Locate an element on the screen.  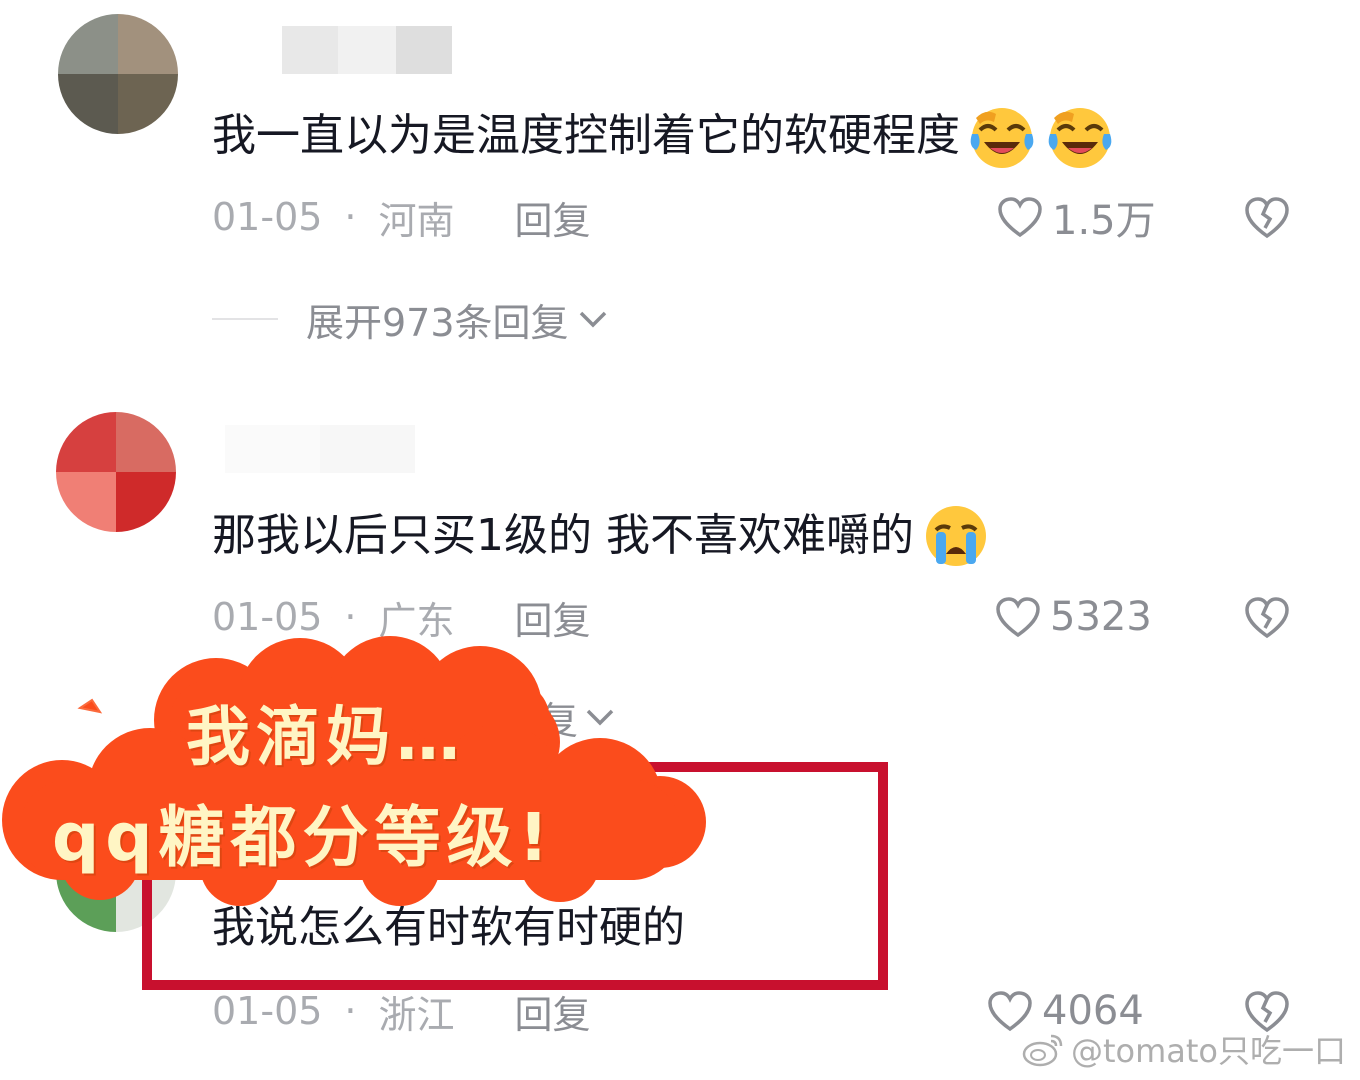
comment-body: 那我以后只买1级的 我不喜欢难嚼的 is located at coordinates (563, 535).